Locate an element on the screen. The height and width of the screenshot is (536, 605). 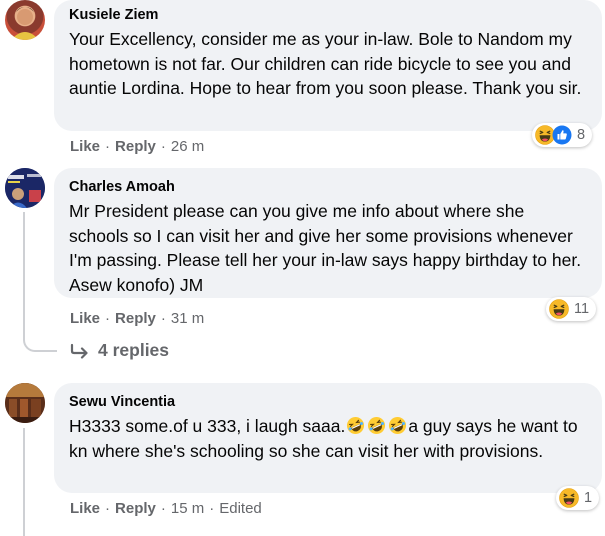
reaction-summary: 8 is located at coordinates (562, 135).